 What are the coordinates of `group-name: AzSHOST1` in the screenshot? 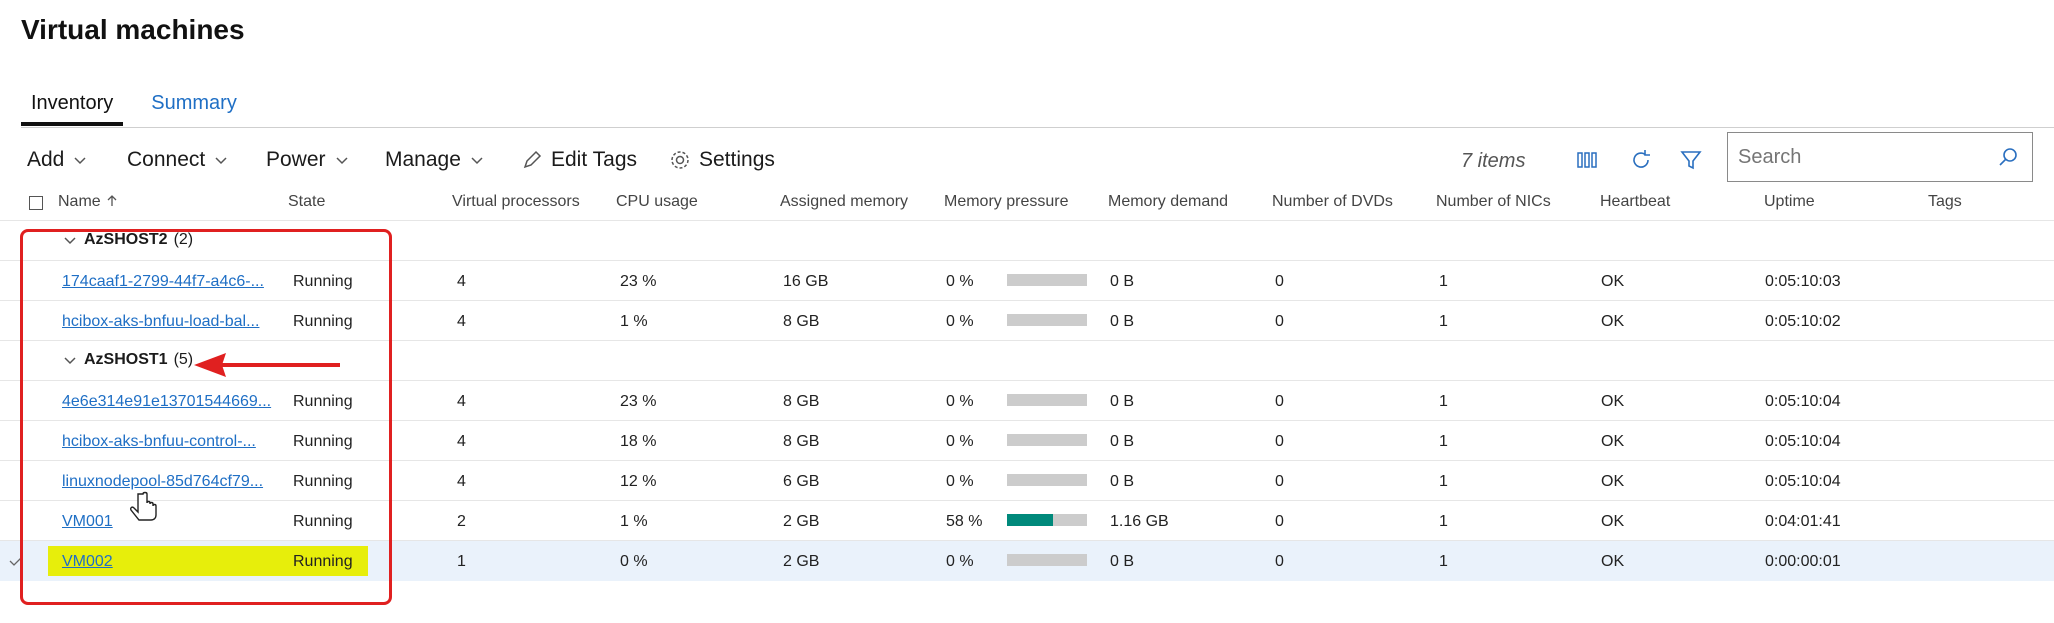 It's located at (126, 359).